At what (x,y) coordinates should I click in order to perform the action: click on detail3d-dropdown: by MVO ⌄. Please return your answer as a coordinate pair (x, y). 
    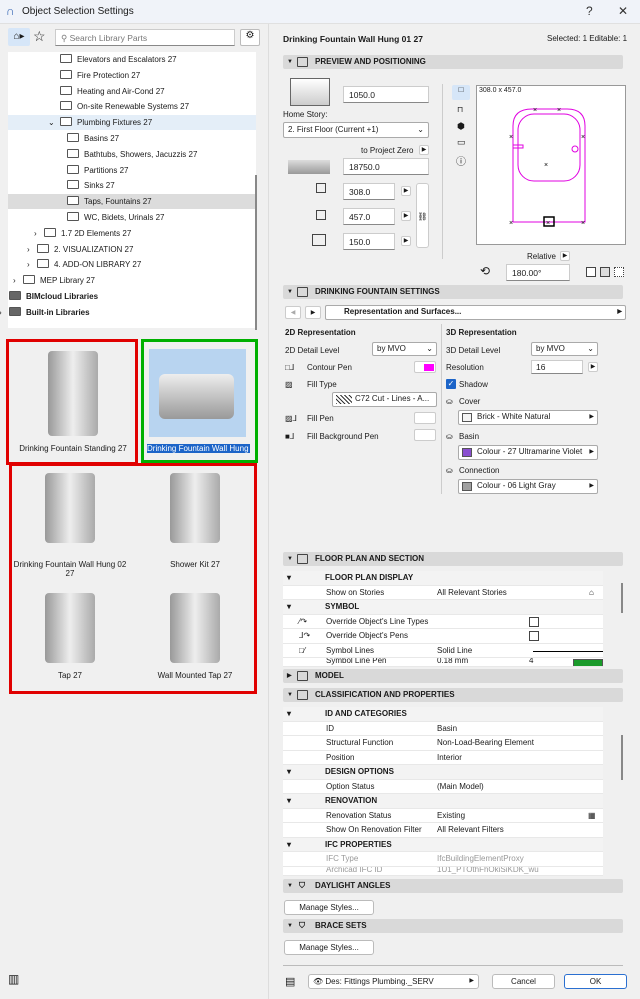
    Looking at the image, I should click on (564, 349).